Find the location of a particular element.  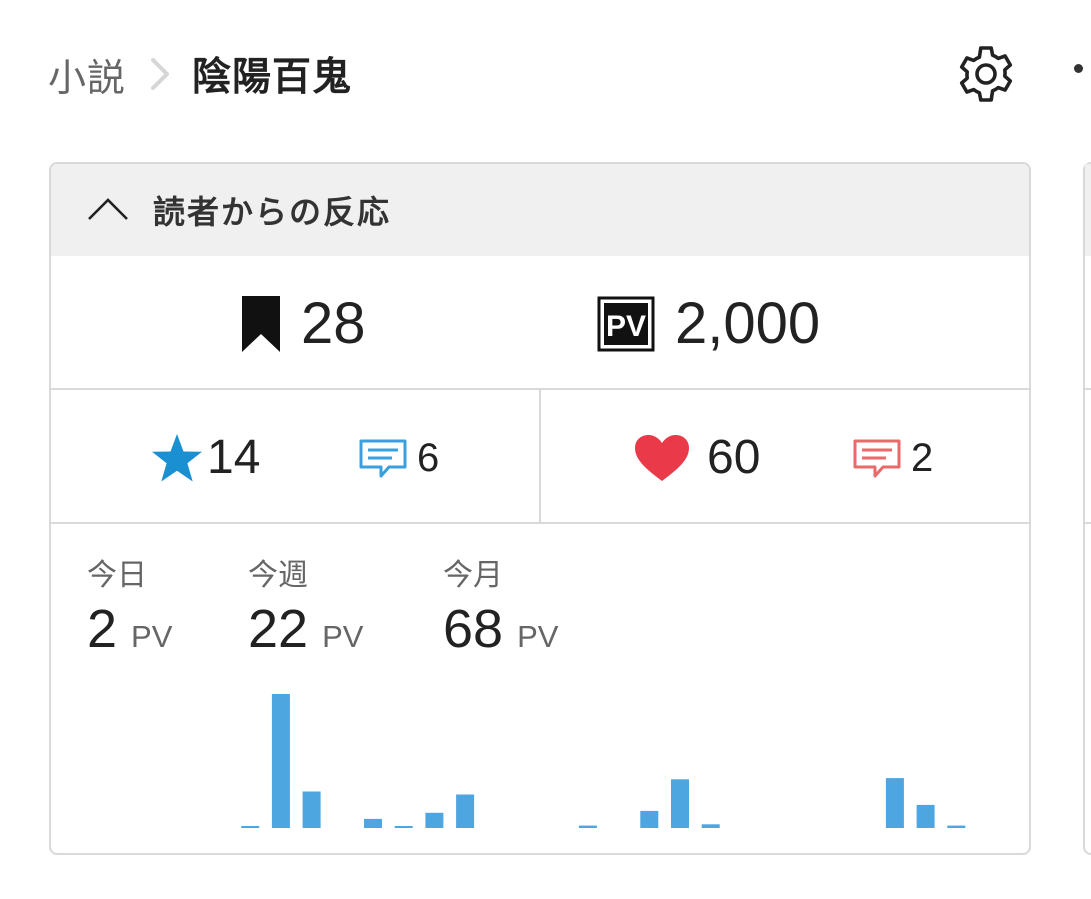

pageview-bar-chart is located at coordinates (603, 761).